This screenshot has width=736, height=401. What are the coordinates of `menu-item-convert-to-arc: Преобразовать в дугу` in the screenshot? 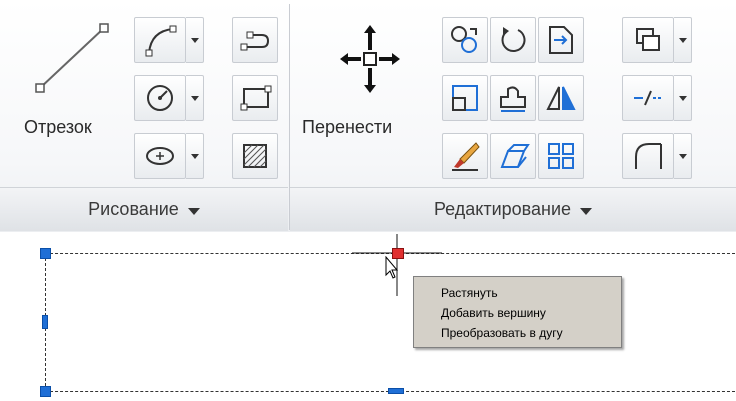 It's located at (517, 333).